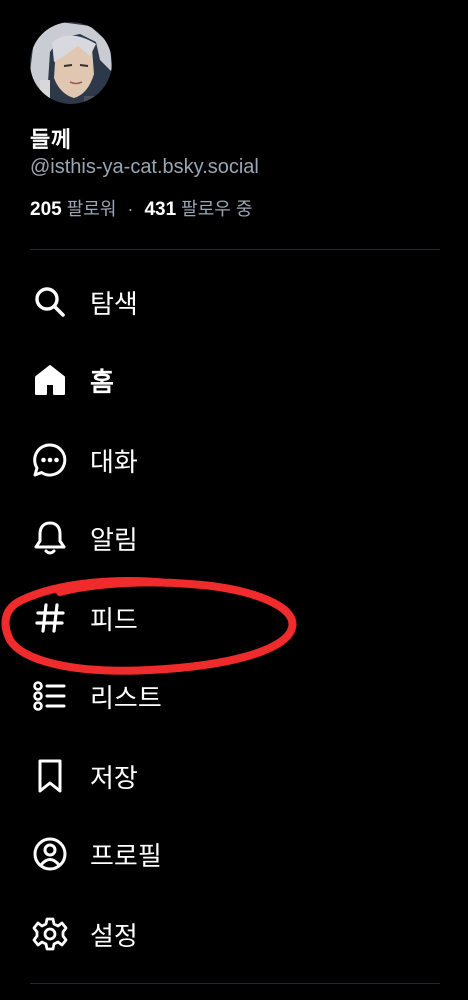  Describe the element at coordinates (114, 304) in the screenshot. I see `nav-label: 탐색` at that location.